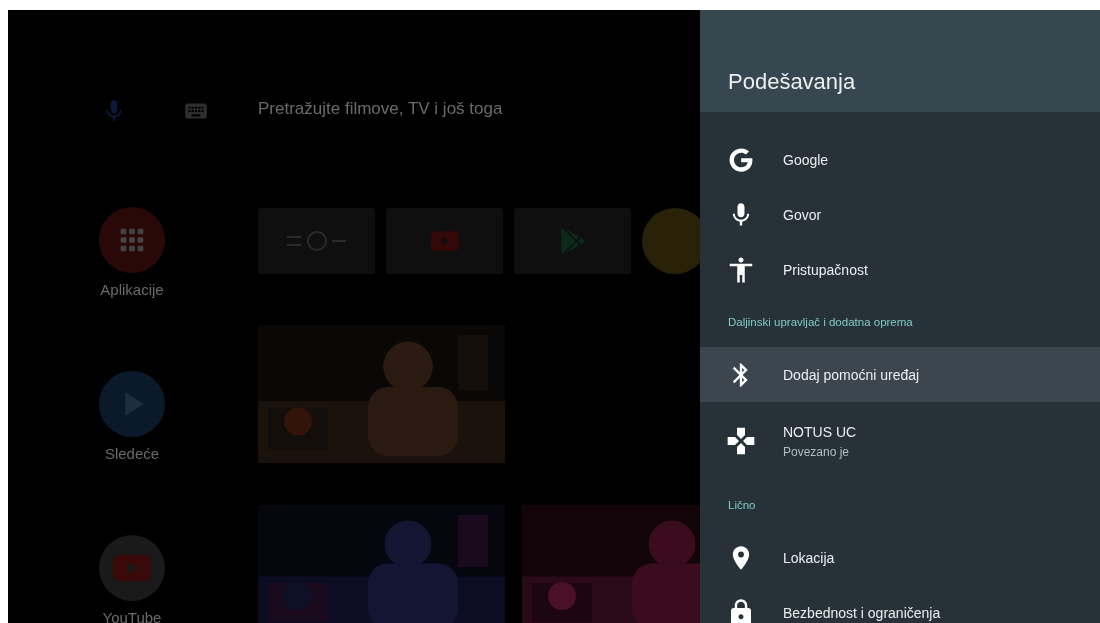 Image resolution: width=1100 pixels, height=623 pixels. Describe the element at coordinates (900, 269) in the screenshot. I see `settings-item: Pristupačnost` at that location.